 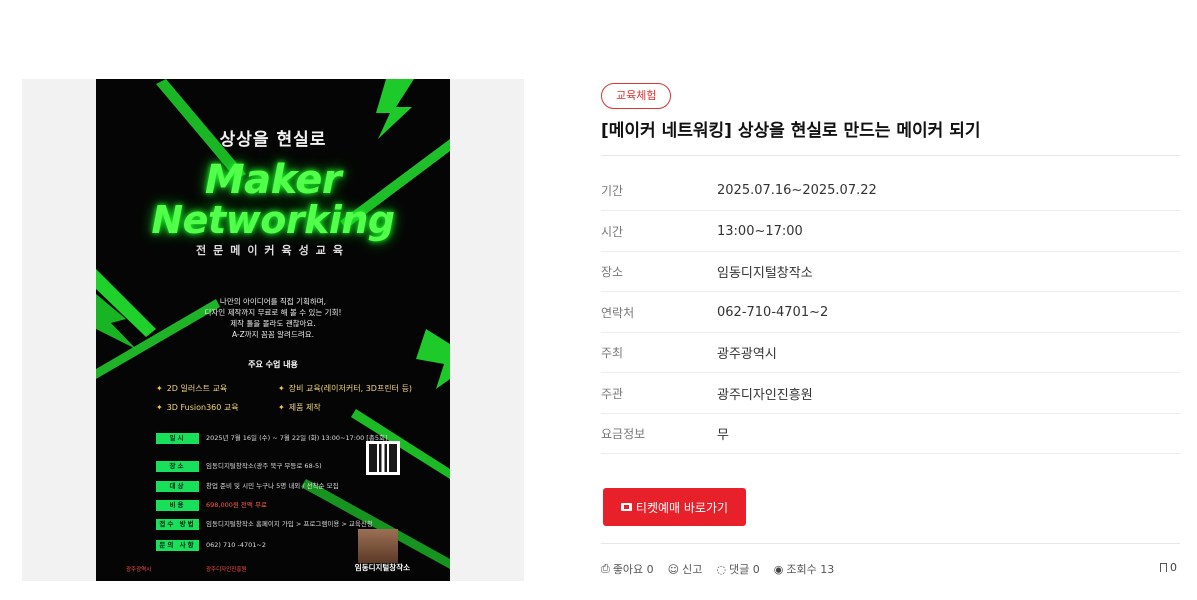 What do you see at coordinates (721, 569) in the screenshot?
I see `comment-icon: ◌` at bounding box center [721, 569].